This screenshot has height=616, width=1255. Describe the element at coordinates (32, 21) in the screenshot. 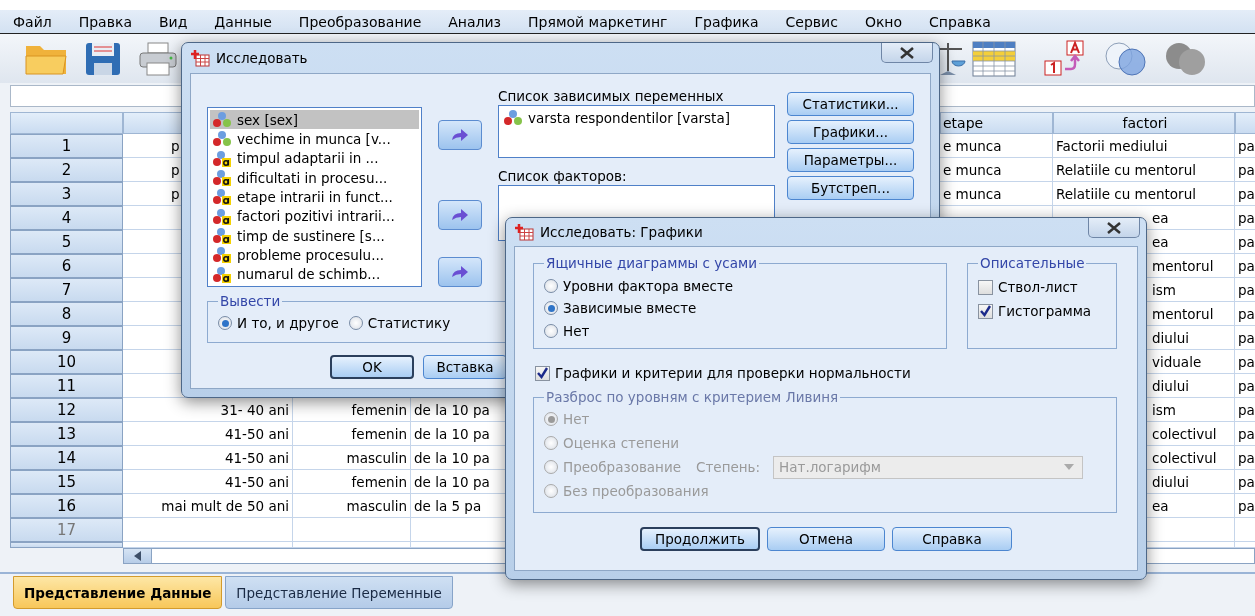

I see `menu-item: Файл` at that location.